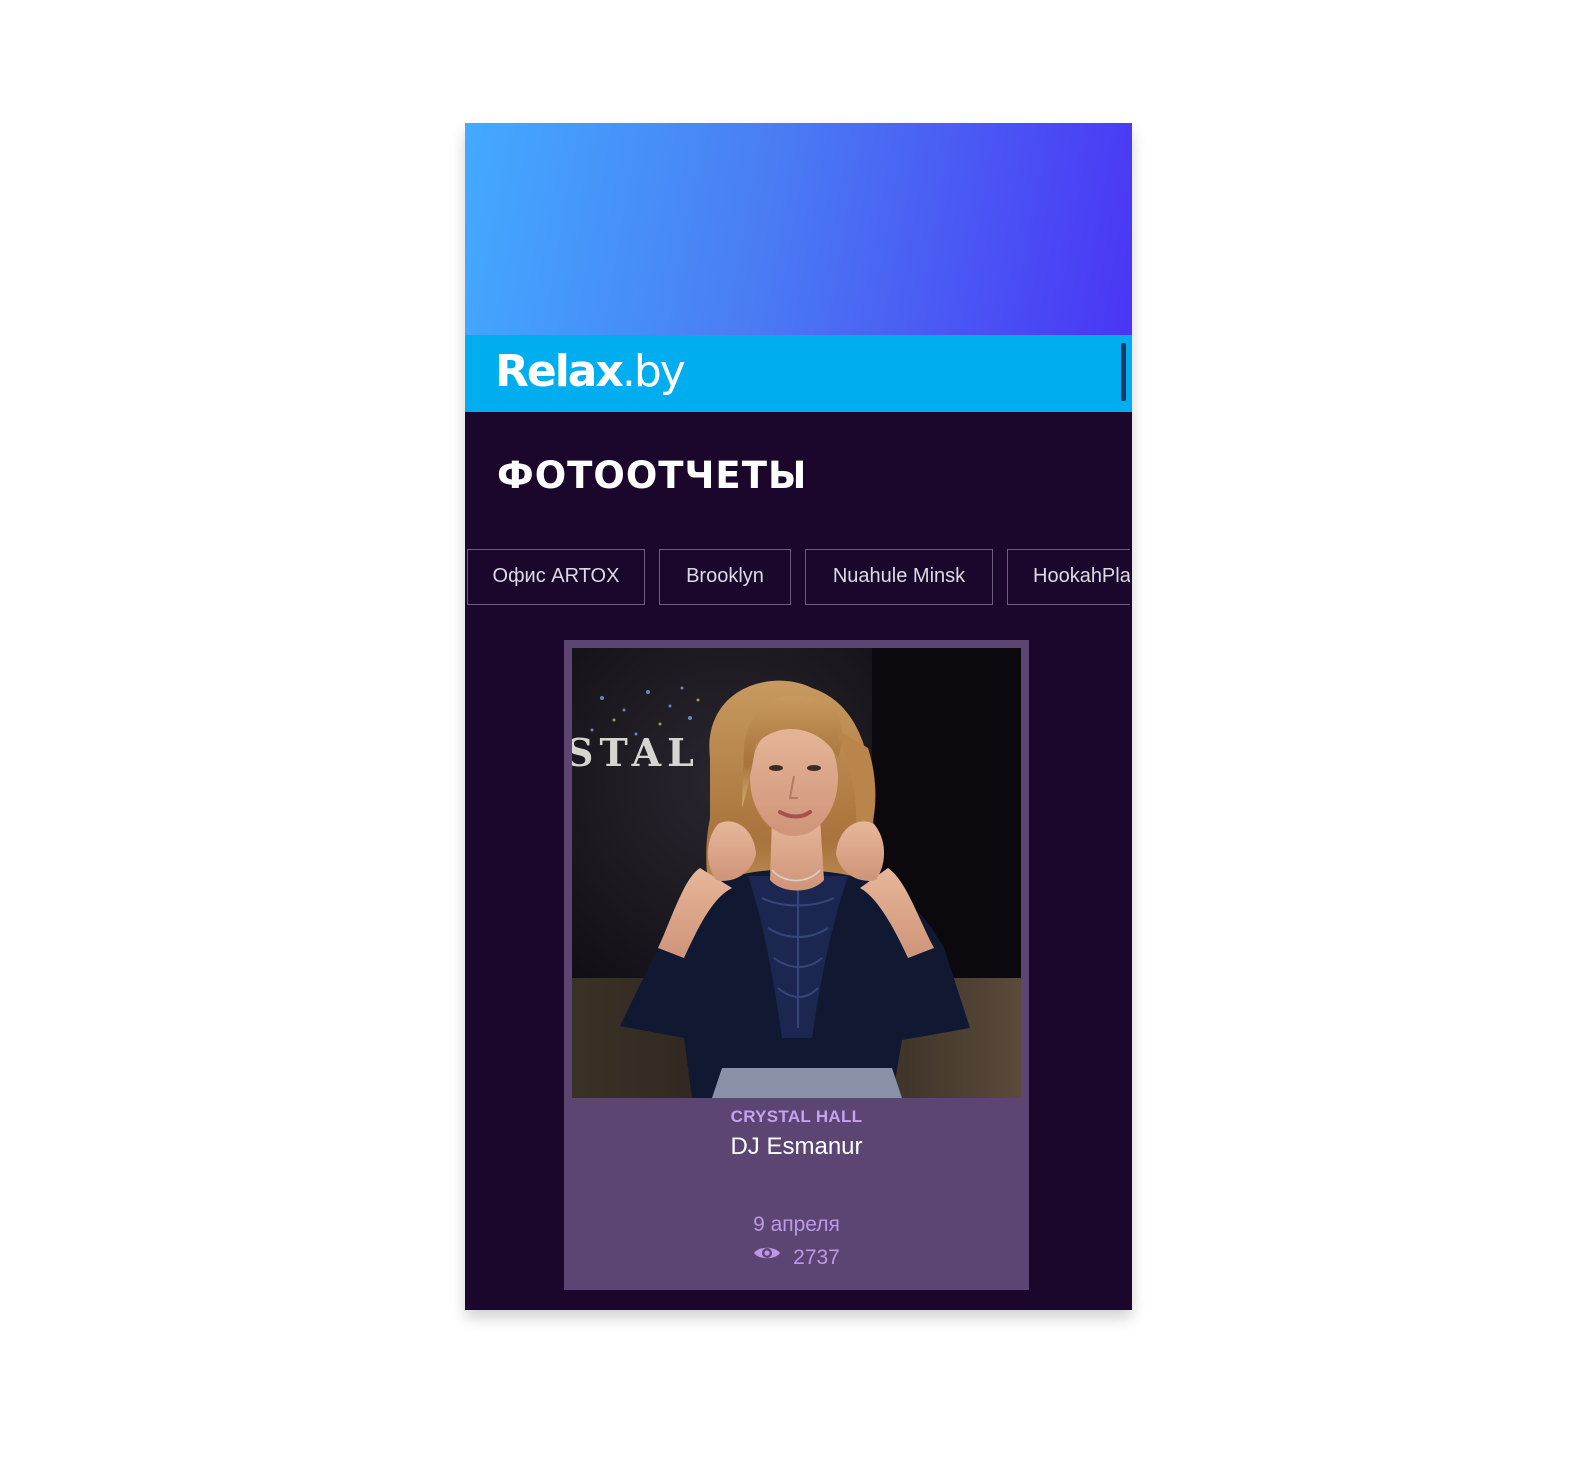 The image size is (1593, 1462). What do you see at coordinates (725, 577) in the screenshot?
I see `filter-chip-brooklyn: Brooklyn` at bounding box center [725, 577].